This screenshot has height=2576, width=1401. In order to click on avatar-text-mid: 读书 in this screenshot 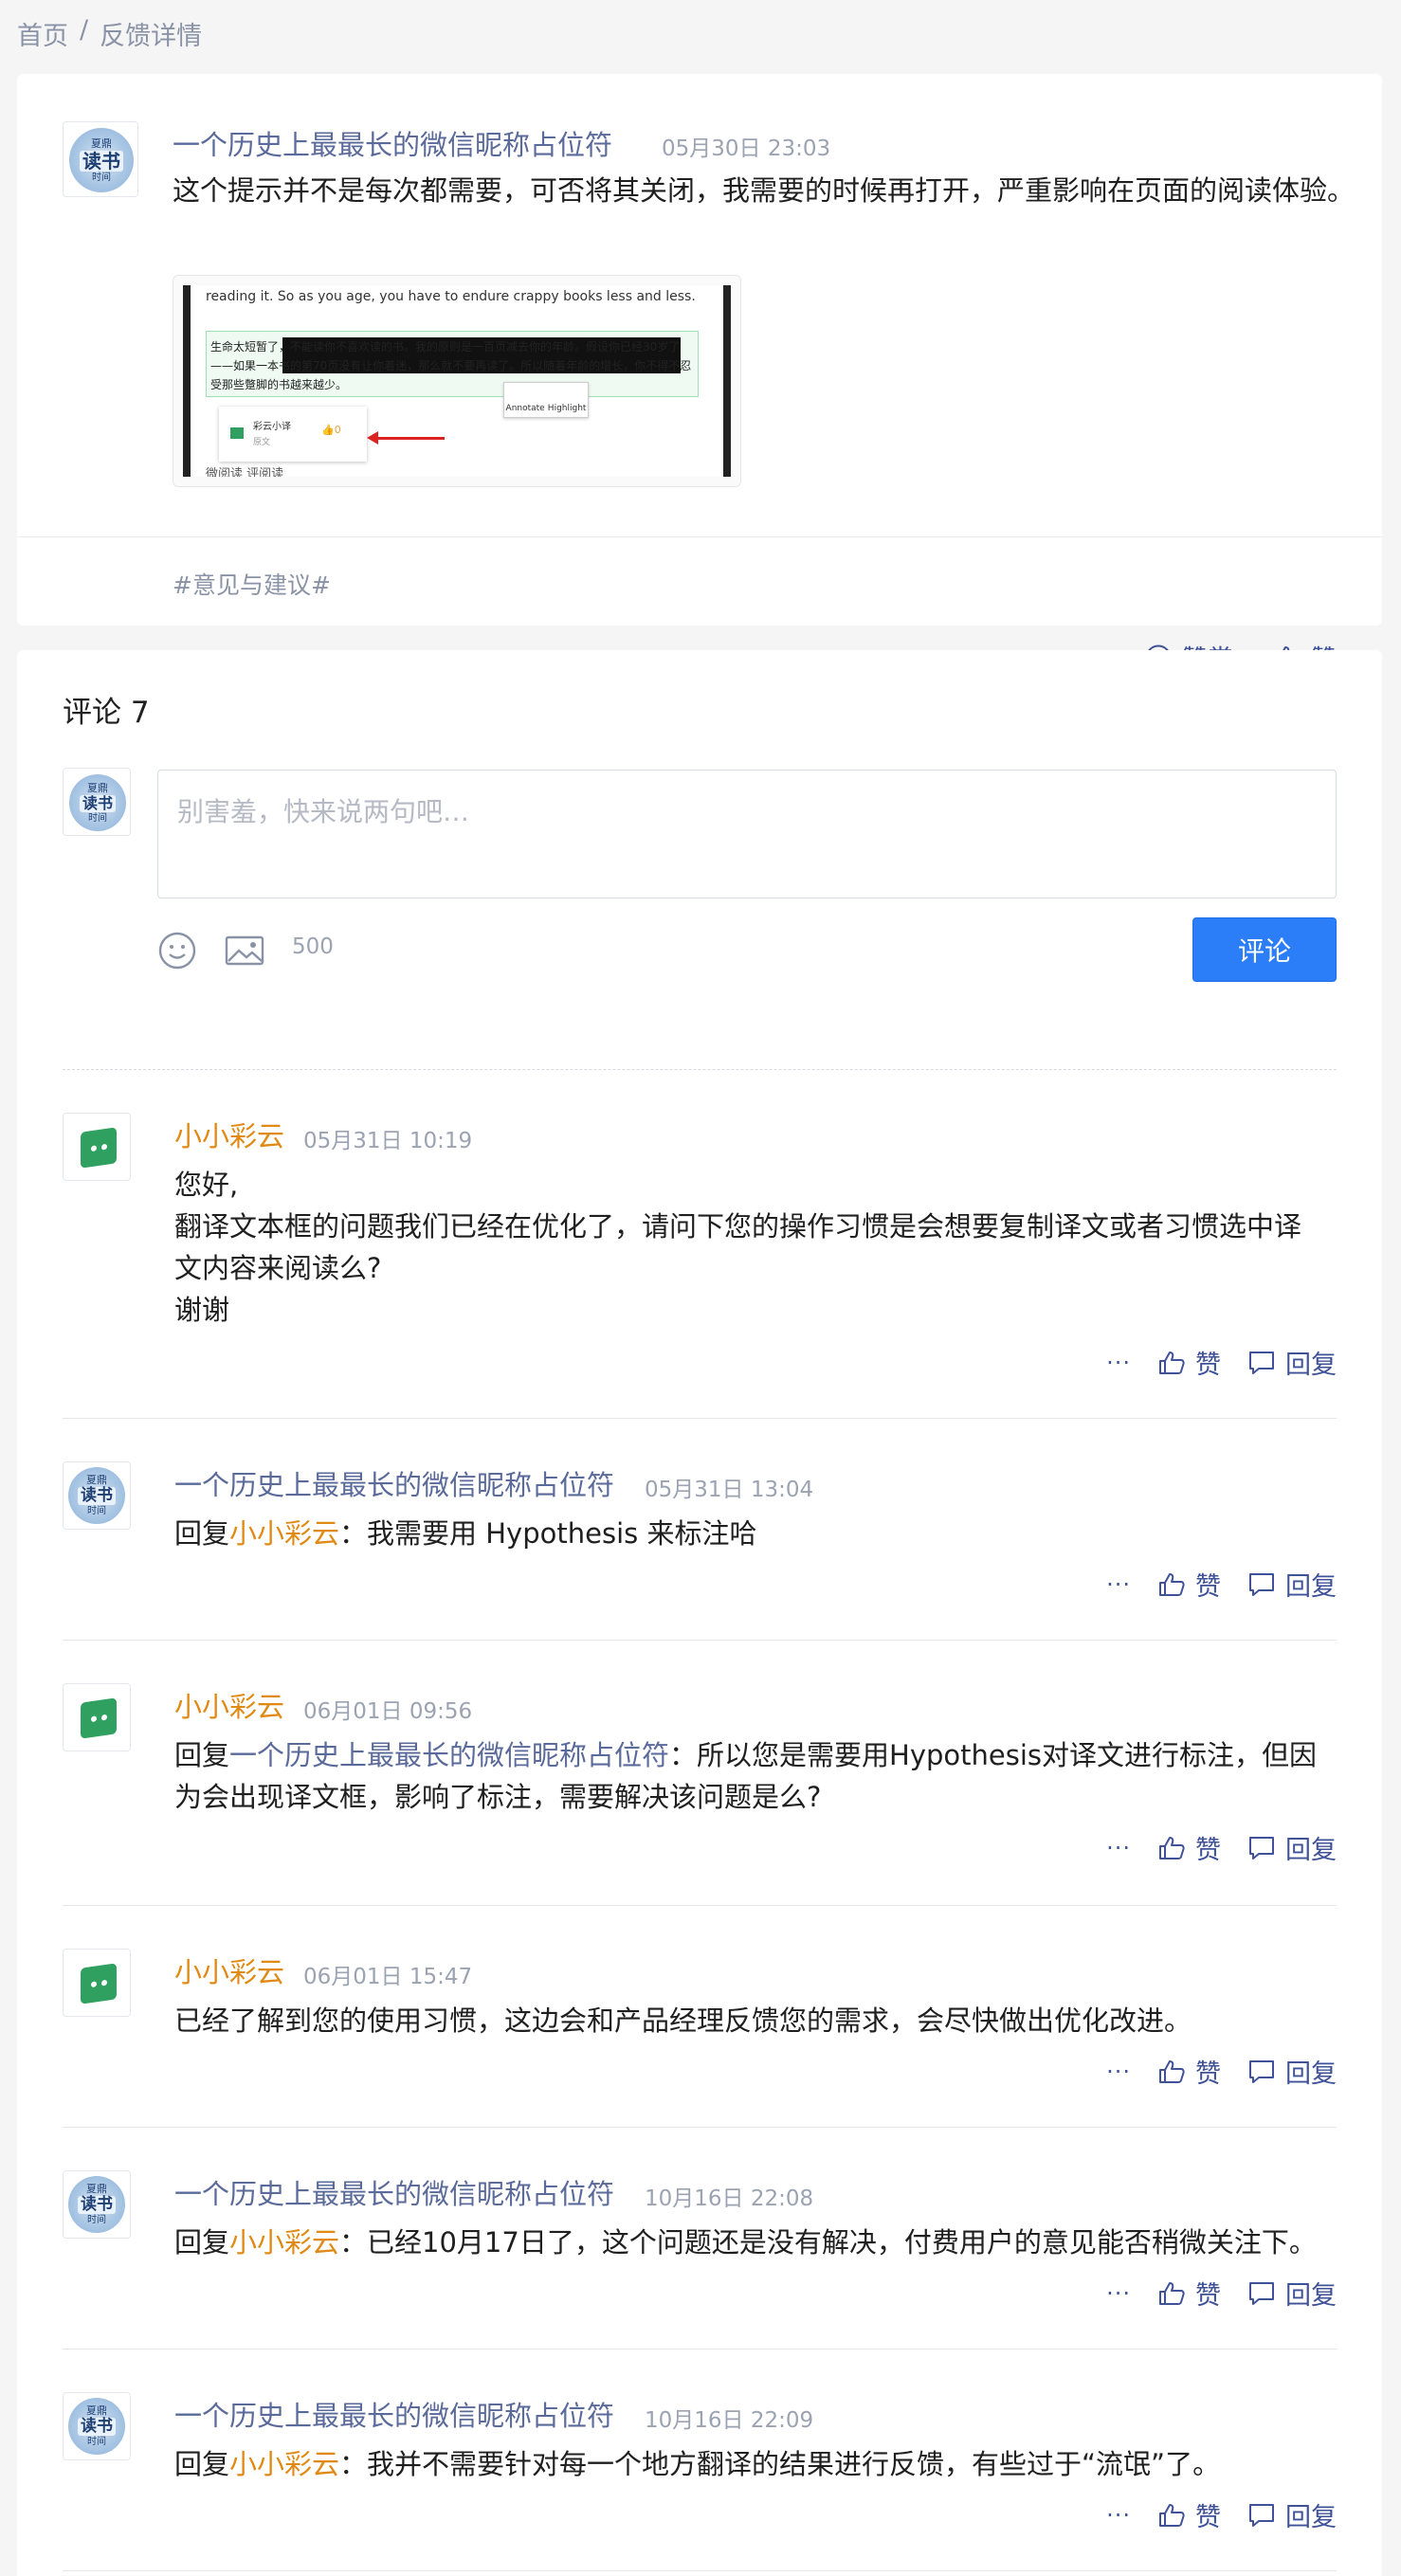, I will do `click(101, 161)`.